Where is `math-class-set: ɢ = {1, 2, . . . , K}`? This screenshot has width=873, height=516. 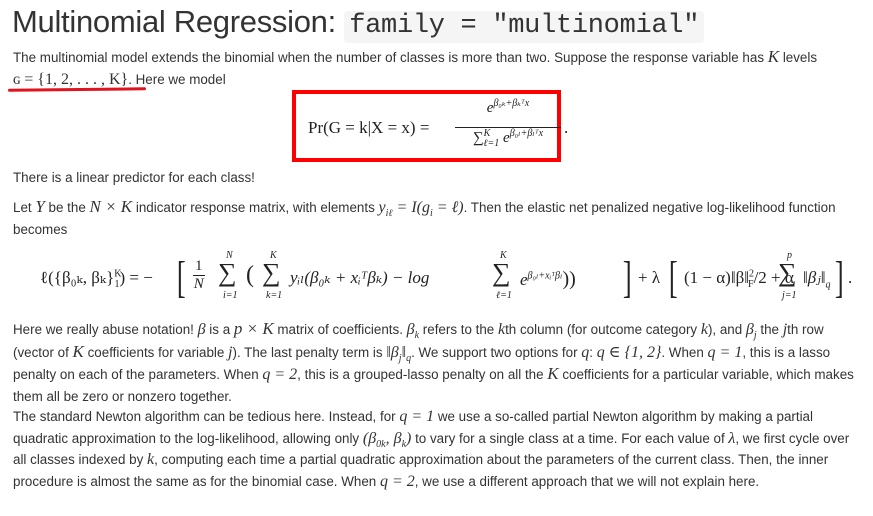
math-class-set: ɢ = {1, 2, . . . , K} is located at coordinates (71, 79).